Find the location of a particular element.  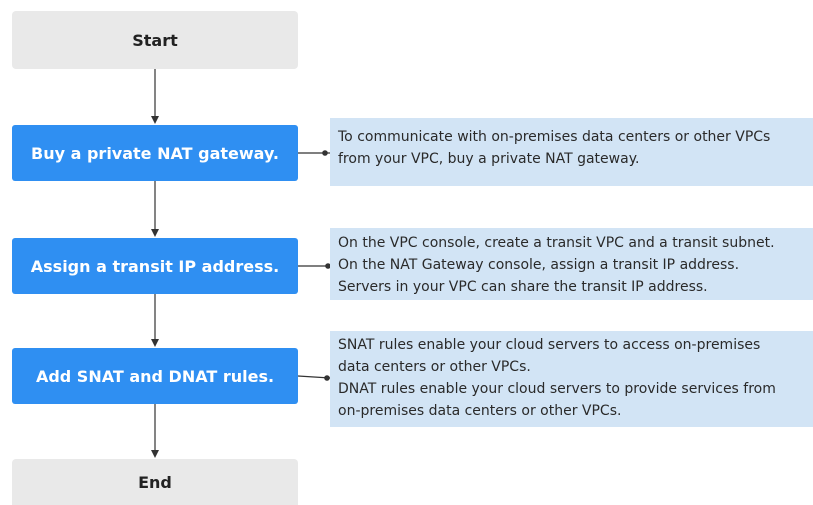

step-add-snat-dnat-rules: Add SNAT and DNAT rules. is located at coordinates (155, 376).